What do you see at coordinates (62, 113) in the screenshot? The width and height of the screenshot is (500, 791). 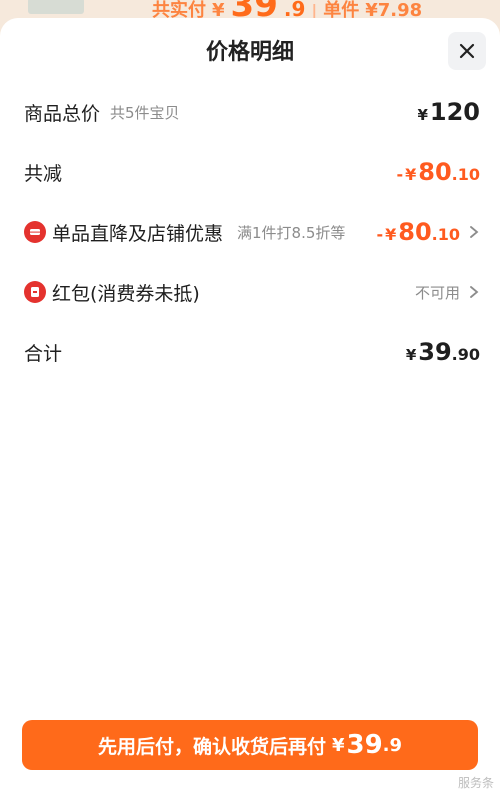 I see `row-label: 商品总价` at bounding box center [62, 113].